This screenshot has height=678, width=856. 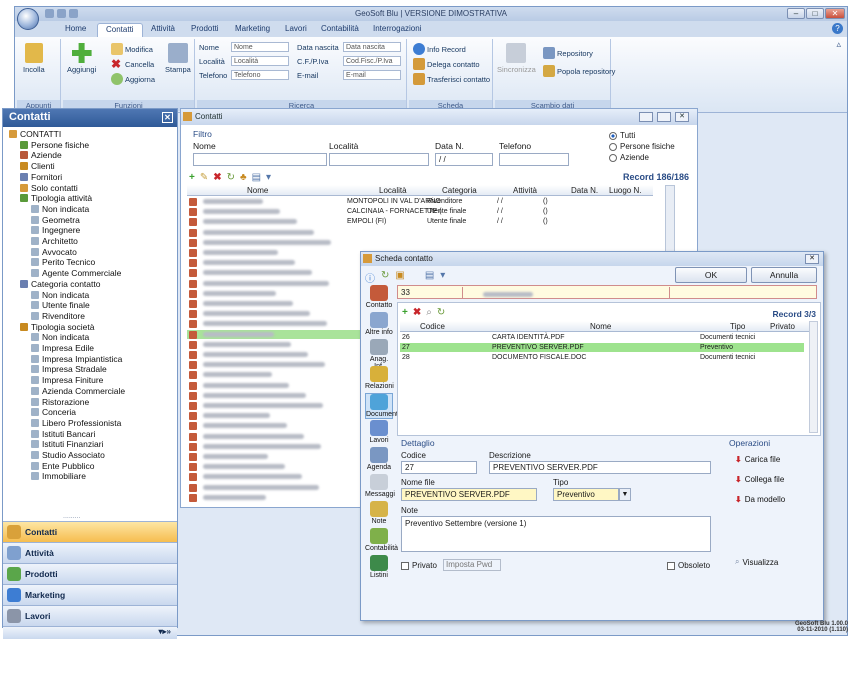 I want to click on info-icon: ⓘ, so click(x=370, y=277).